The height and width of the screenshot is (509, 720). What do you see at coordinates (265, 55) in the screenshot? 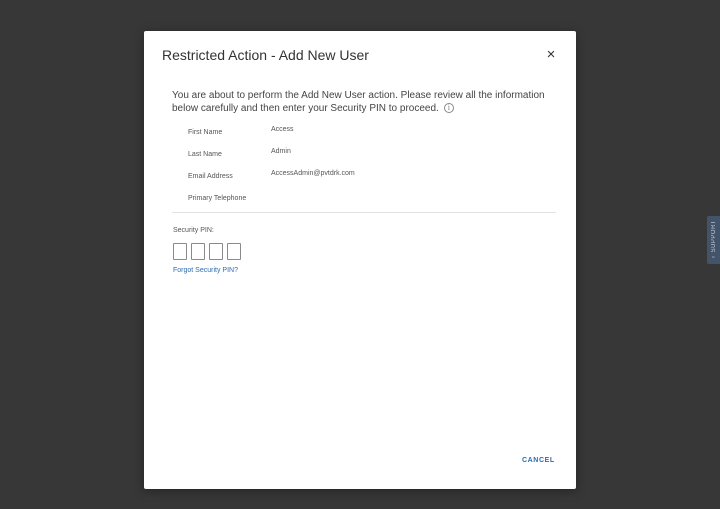
I see `dialog-title: Restricted Action - Add New User` at bounding box center [265, 55].